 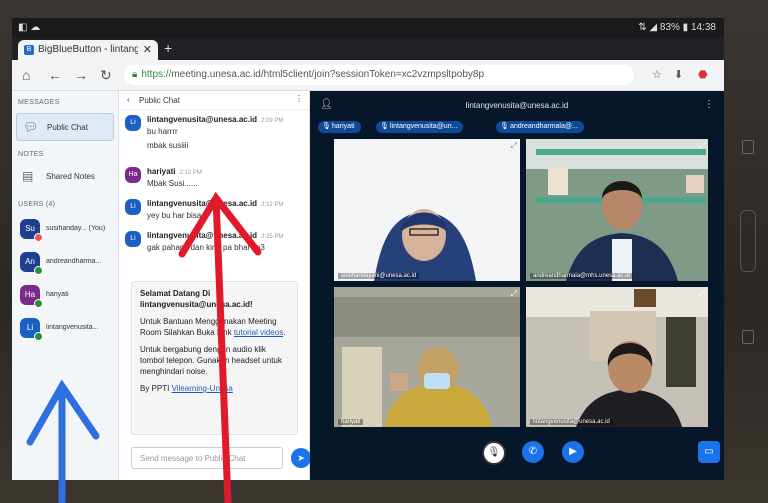 I want to click on tile-user-name: hariyati, so click(x=351, y=422).